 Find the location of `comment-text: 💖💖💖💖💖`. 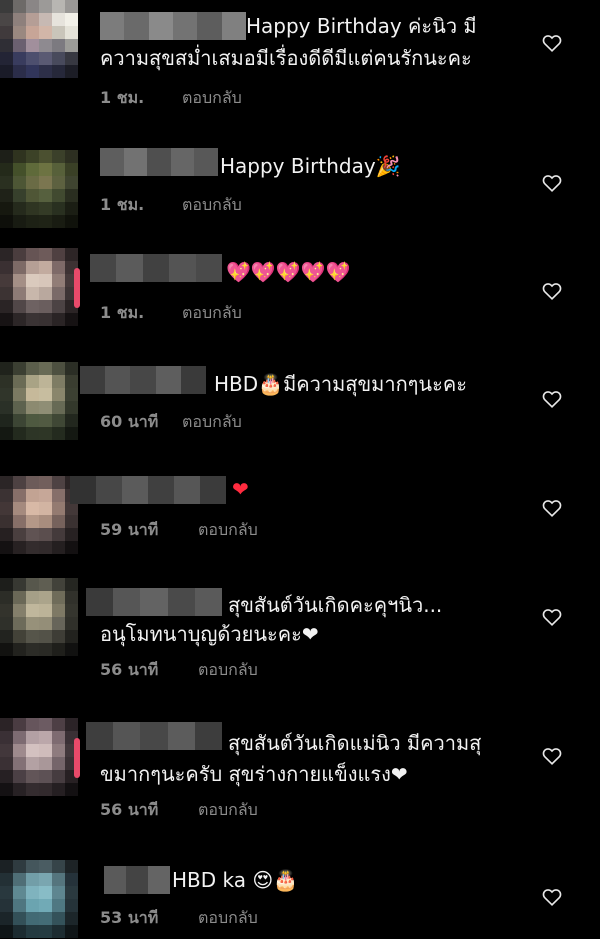

comment-text: 💖💖💖💖💖 is located at coordinates (288, 272).